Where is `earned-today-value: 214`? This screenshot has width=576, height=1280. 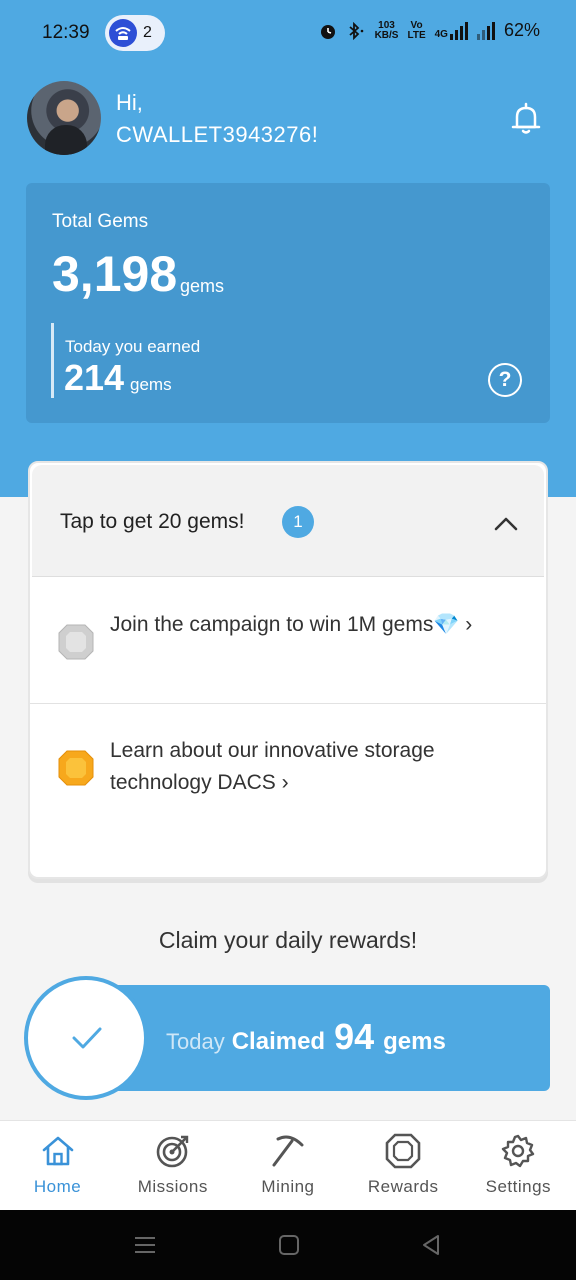
earned-today-value: 214 is located at coordinates (94, 377).